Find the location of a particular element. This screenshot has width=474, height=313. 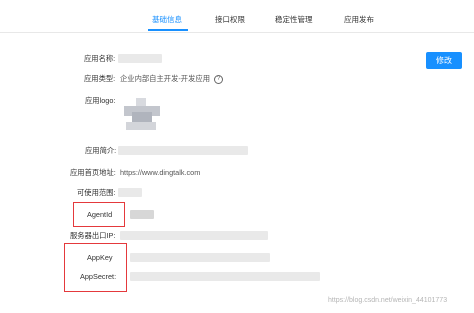

tab-basic-info: 基础信息 is located at coordinates (167, 19).